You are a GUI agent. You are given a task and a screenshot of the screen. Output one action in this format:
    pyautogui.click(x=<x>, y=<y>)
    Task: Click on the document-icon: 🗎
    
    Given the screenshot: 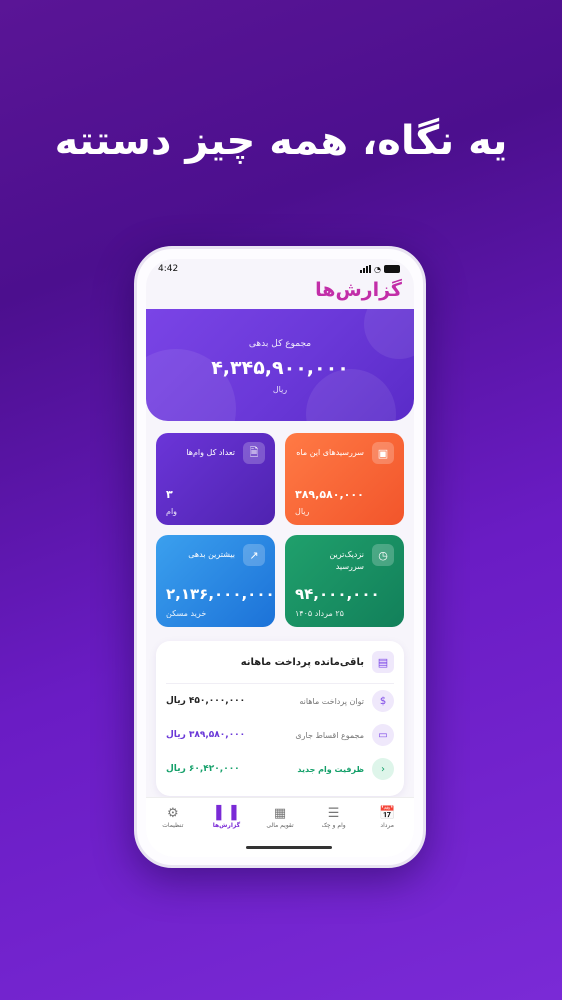 What is the action you would take?
    pyautogui.click(x=254, y=453)
    